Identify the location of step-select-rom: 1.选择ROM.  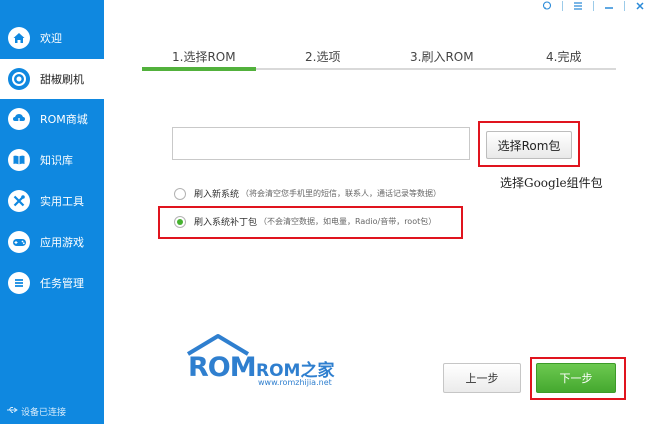
(204, 57).